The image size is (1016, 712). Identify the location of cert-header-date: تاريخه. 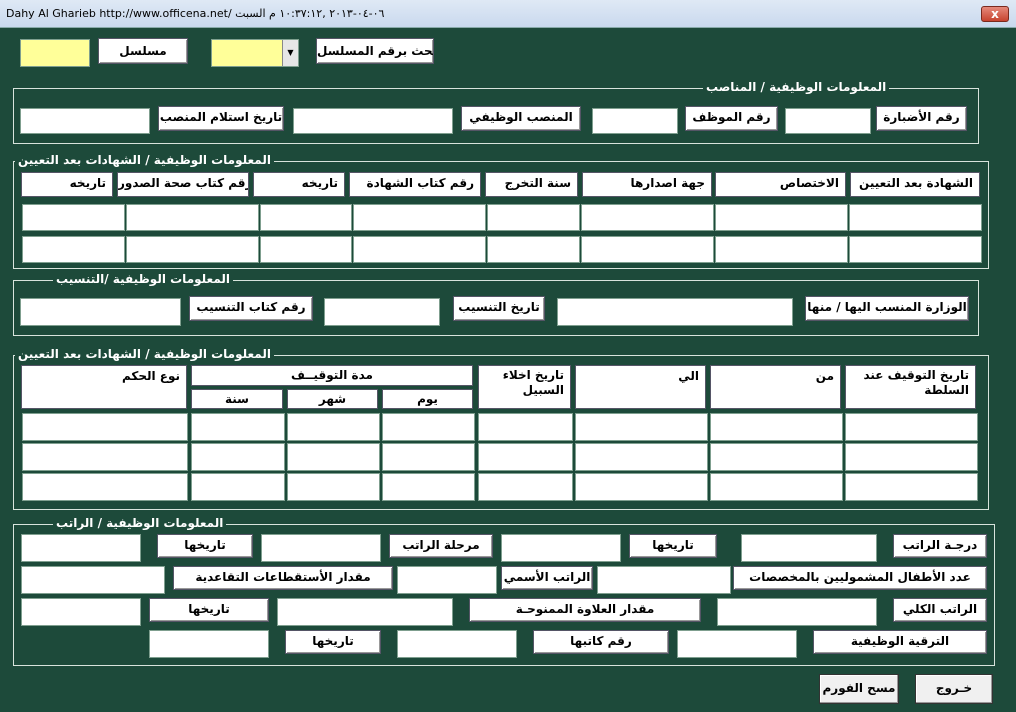
(299, 184).